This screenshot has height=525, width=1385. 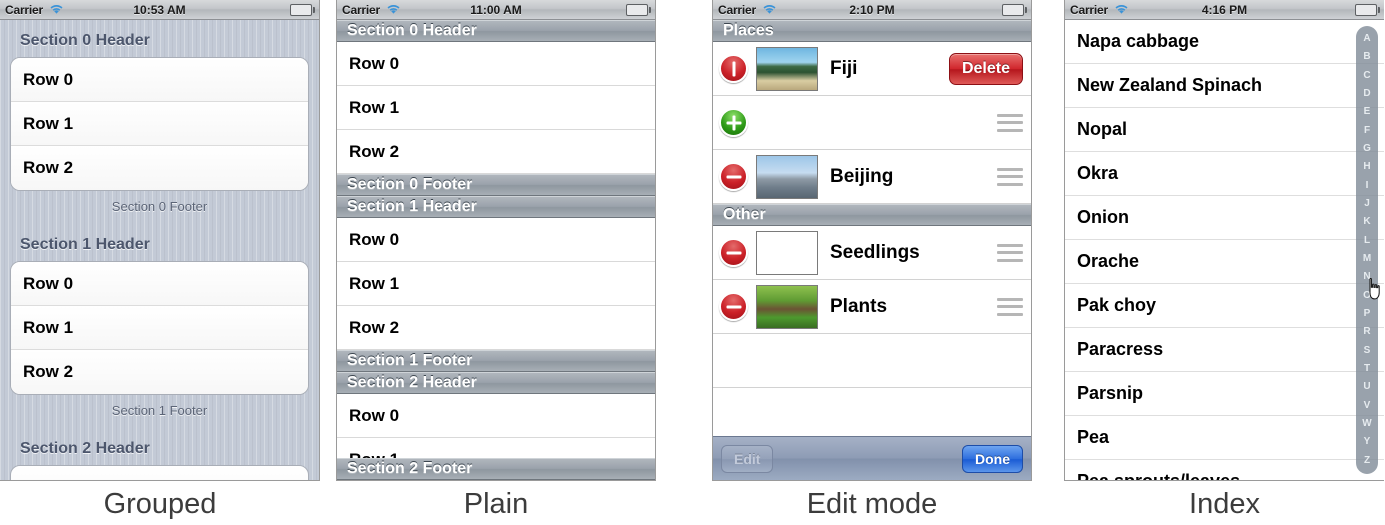 What do you see at coordinates (1224, 218) in the screenshot?
I see `list-item: Onion` at bounding box center [1224, 218].